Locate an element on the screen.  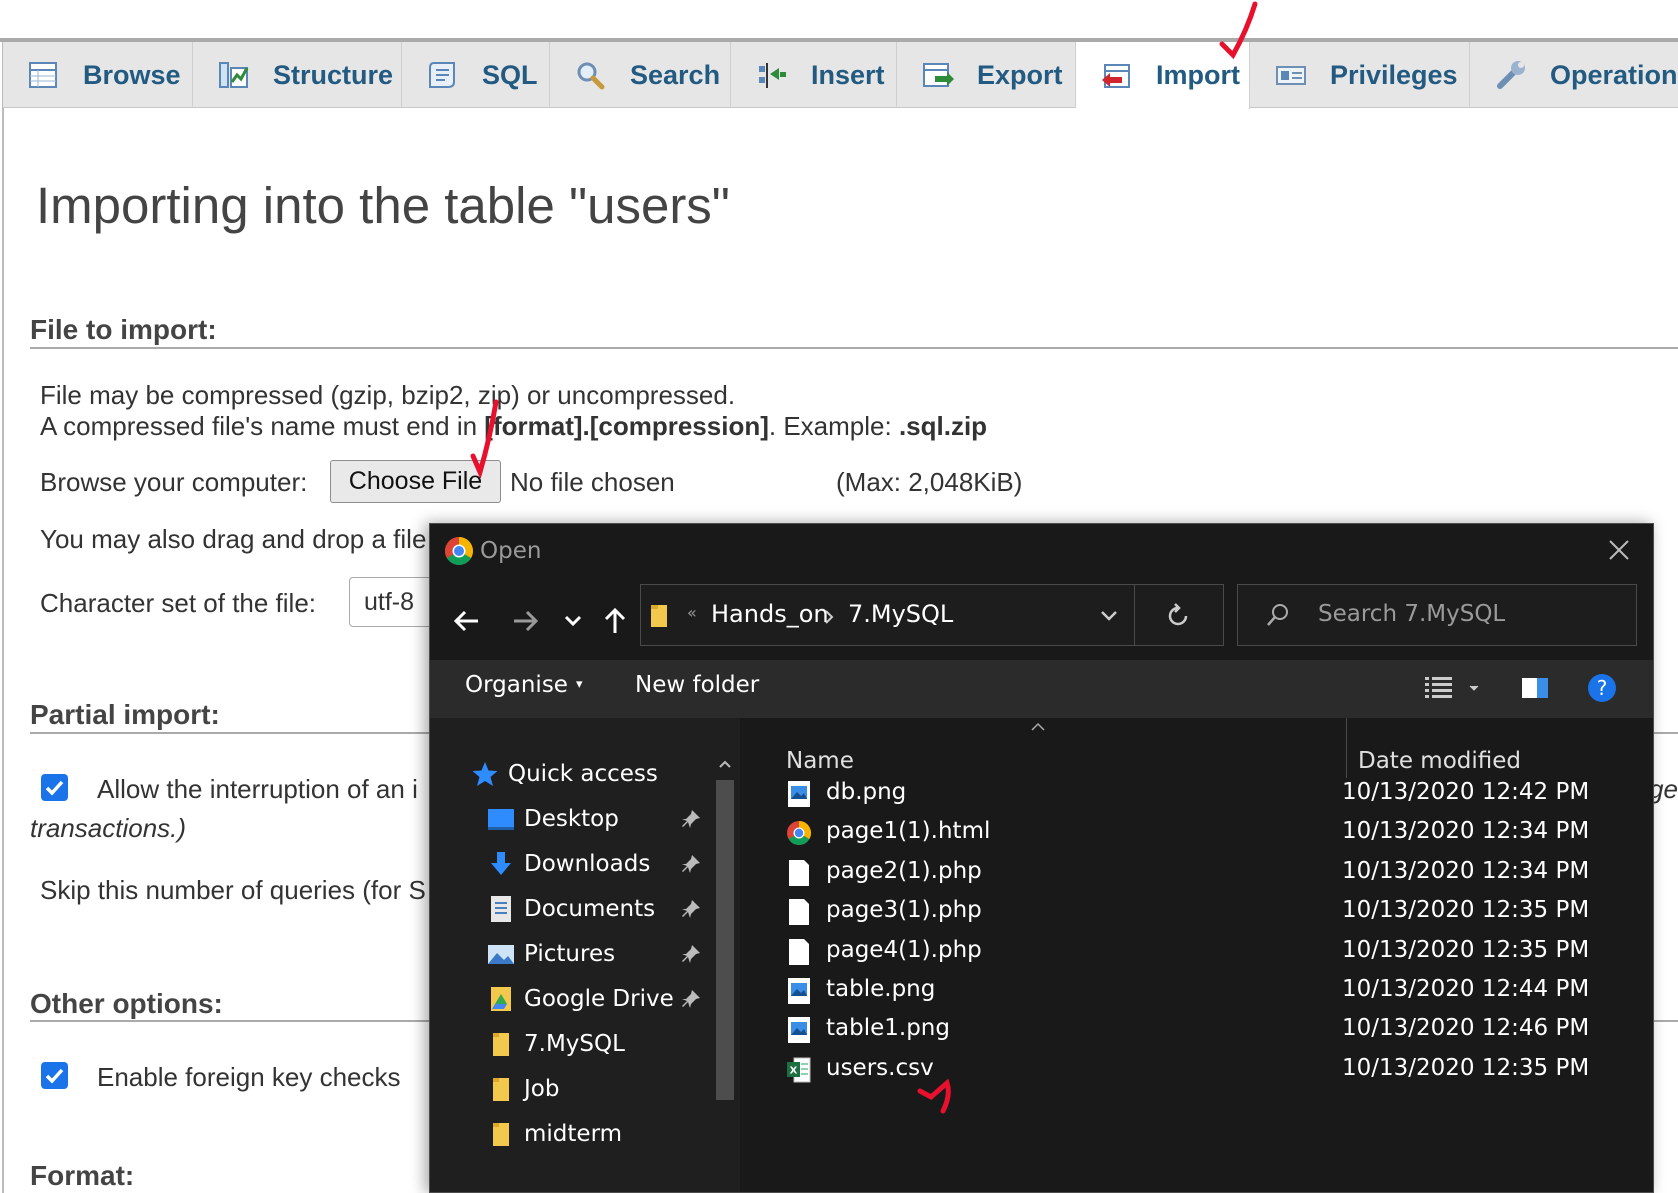
scroll-thumb is located at coordinates (725, 940).